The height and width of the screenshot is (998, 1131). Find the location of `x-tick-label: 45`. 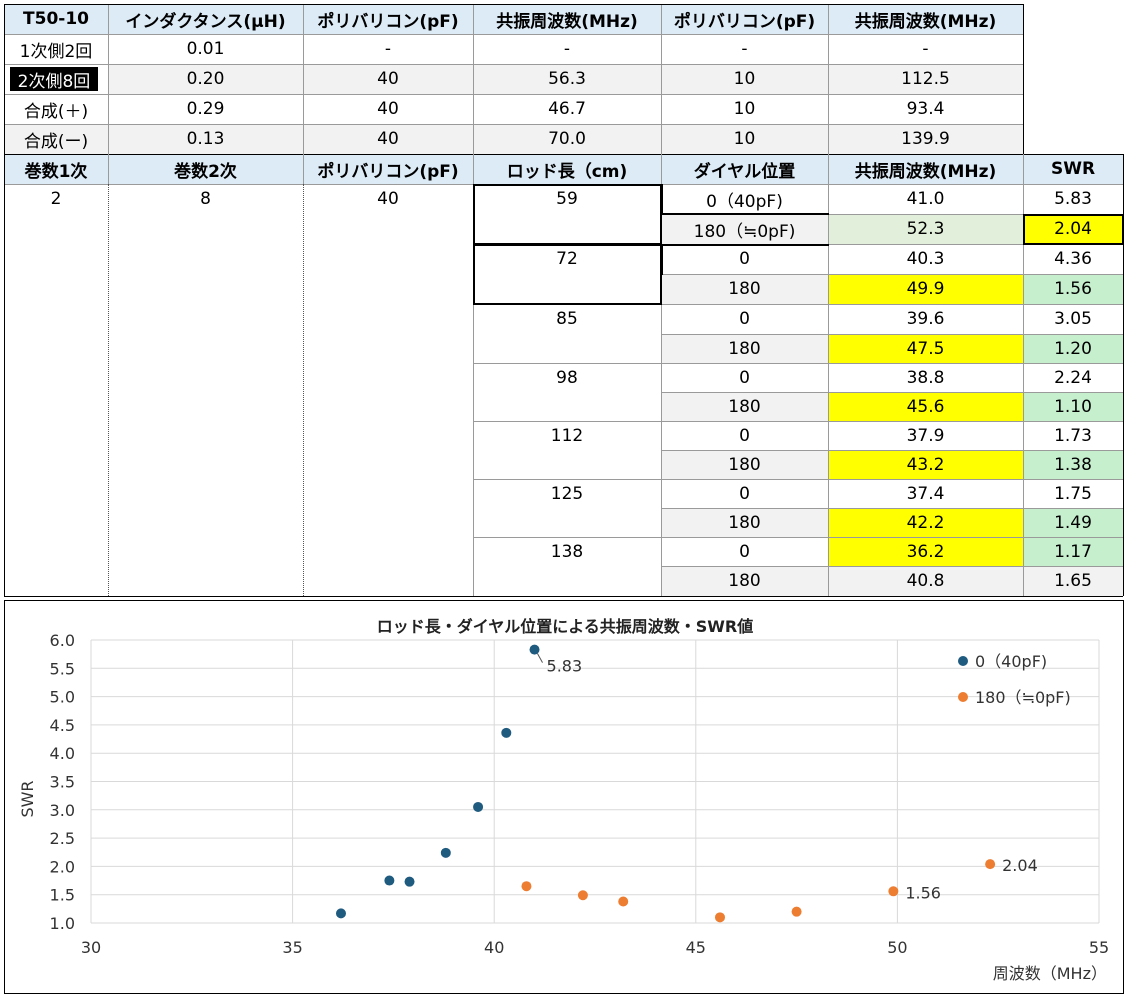

x-tick-label: 45 is located at coordinates (696, 947).